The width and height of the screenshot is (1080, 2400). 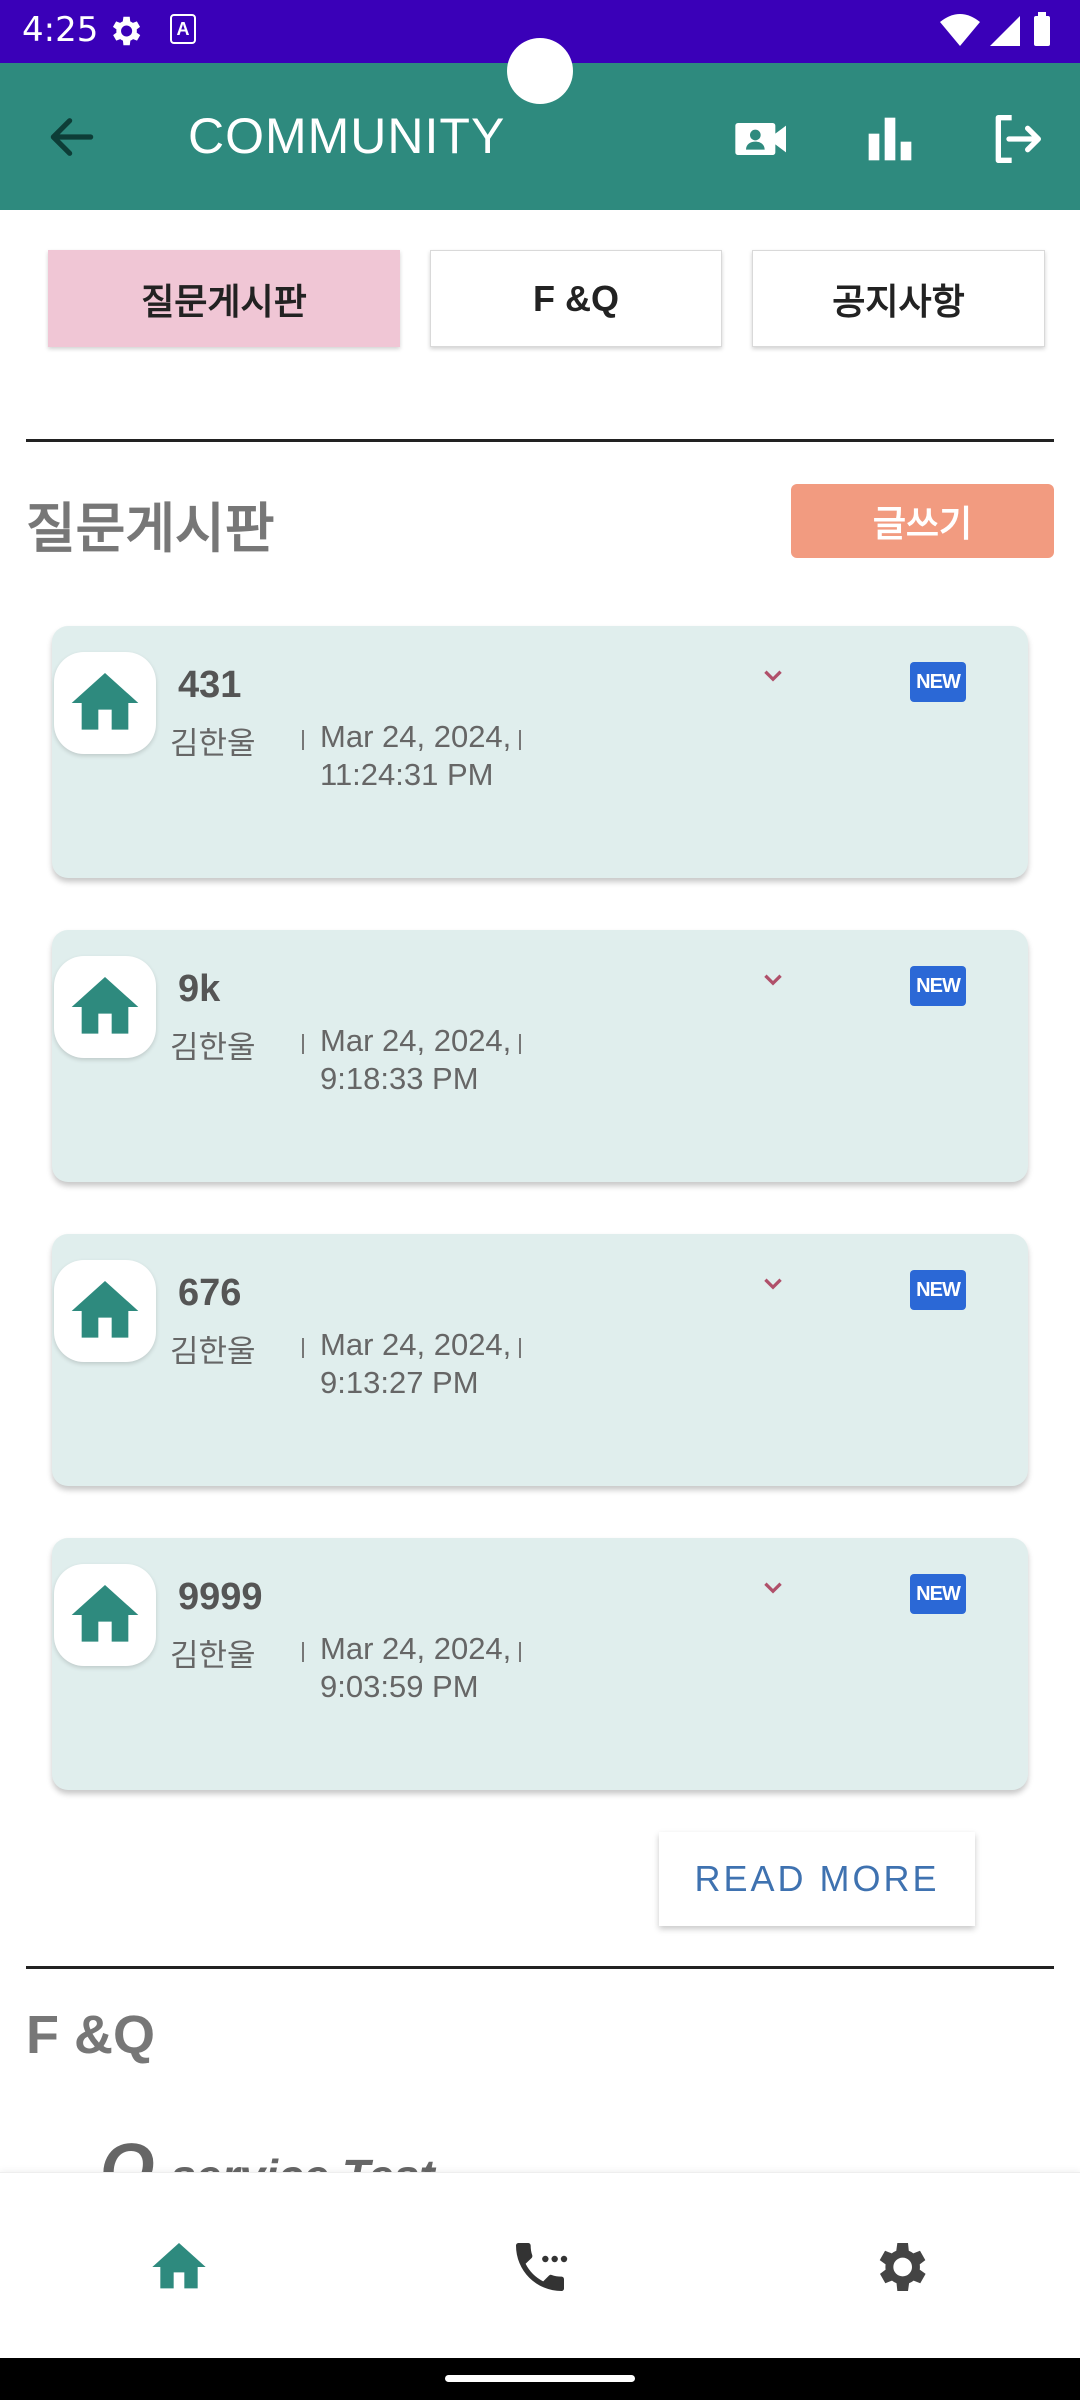 I want to click on faq-section-title: F &Q, so click(x=90, y=2035).